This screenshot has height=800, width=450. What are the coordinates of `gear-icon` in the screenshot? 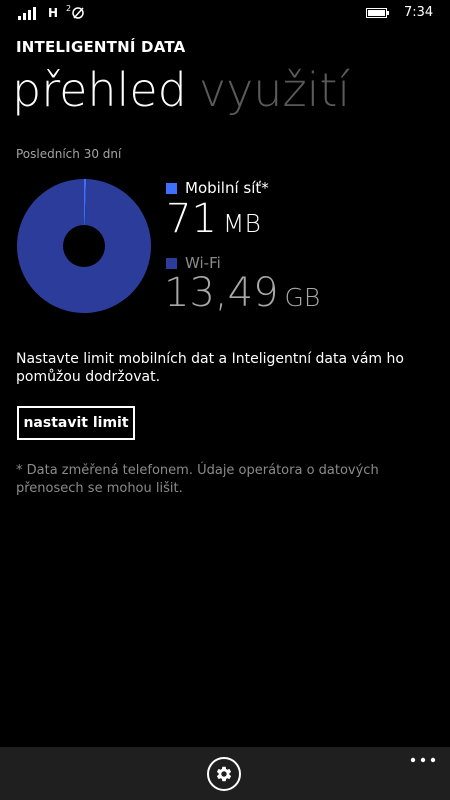 It's located at (224, 774).